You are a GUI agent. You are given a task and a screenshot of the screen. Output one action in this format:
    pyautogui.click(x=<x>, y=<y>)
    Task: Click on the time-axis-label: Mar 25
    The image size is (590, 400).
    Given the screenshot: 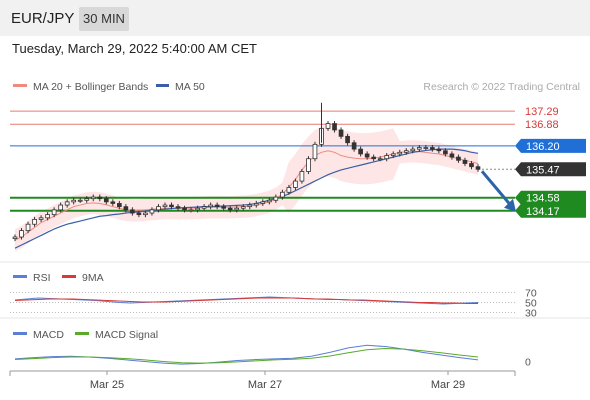 What is the action you would take?
    pyautogui.click(x=107, y=385)
    